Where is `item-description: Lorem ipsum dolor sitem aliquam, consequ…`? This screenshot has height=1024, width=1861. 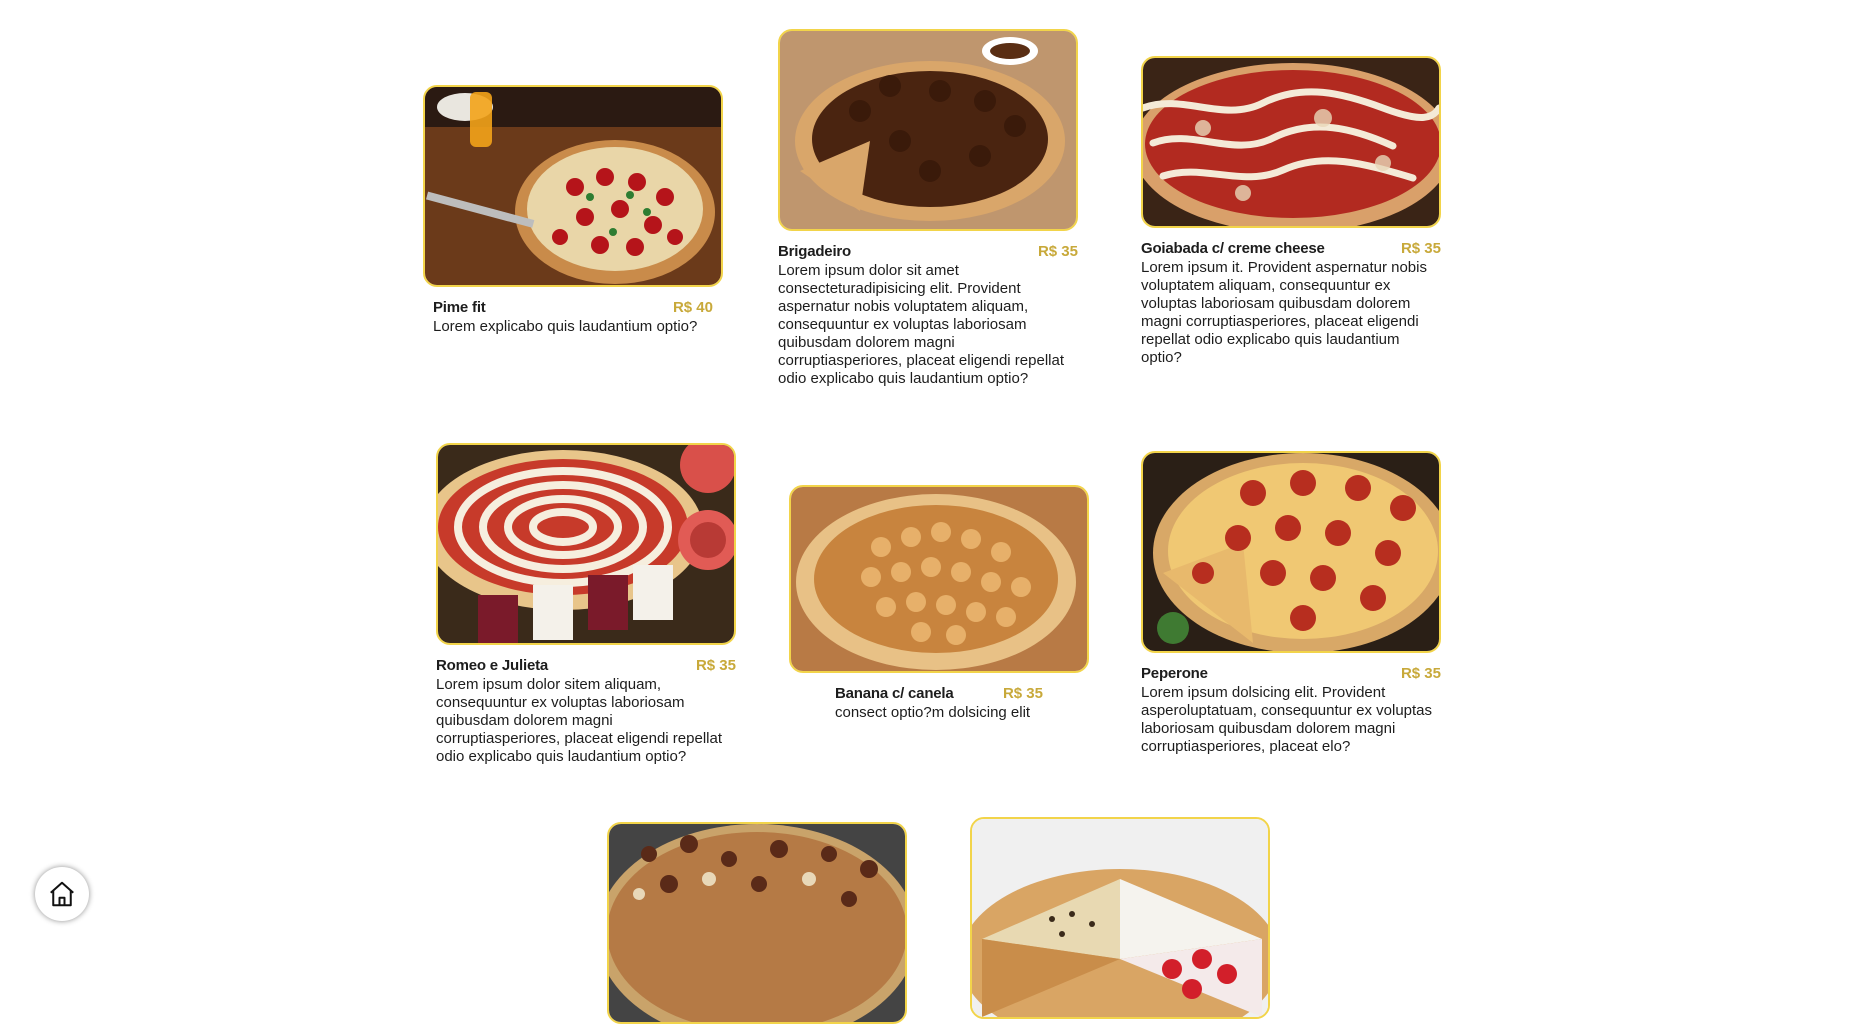
item-description: Lorem ipsum dolor sitem aliquam, consequ… is located at coordinates (579, 720).